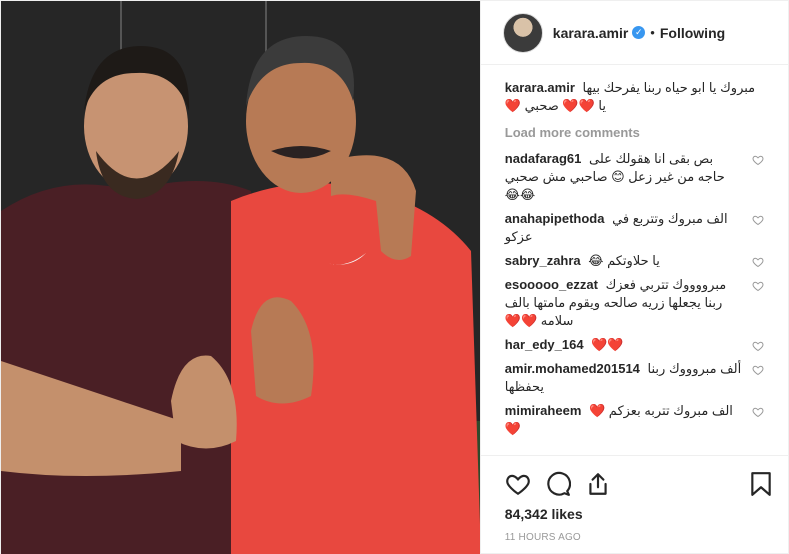 The height and width of the screenshot is (554, 789). What do you see at coordinates (551, 284) in the screenshot?
I see `comment-author: esooooo_ezzat` at bounding box center [551, 284].